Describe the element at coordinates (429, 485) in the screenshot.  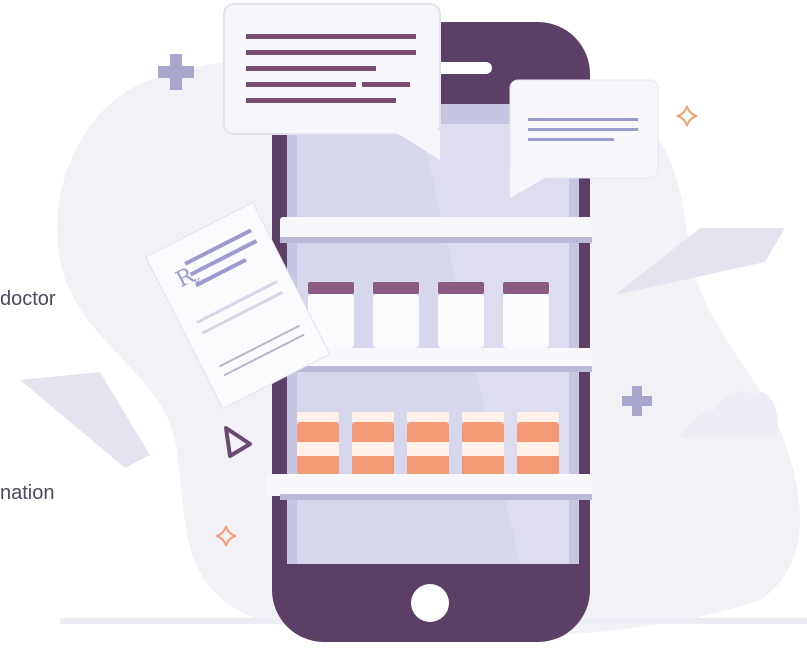
I see `bottom-shelf` at that location.